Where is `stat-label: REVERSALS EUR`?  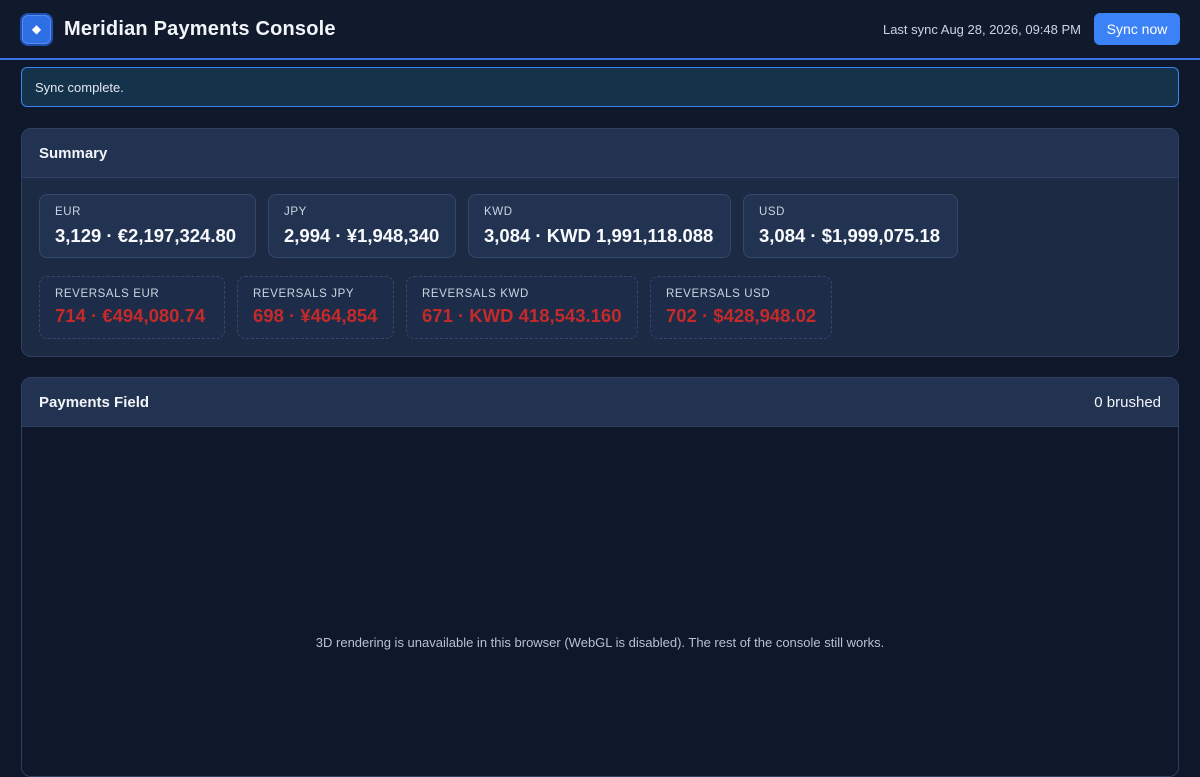 stat-label: REVERSALS EUR is located at coordinates (107, 294).